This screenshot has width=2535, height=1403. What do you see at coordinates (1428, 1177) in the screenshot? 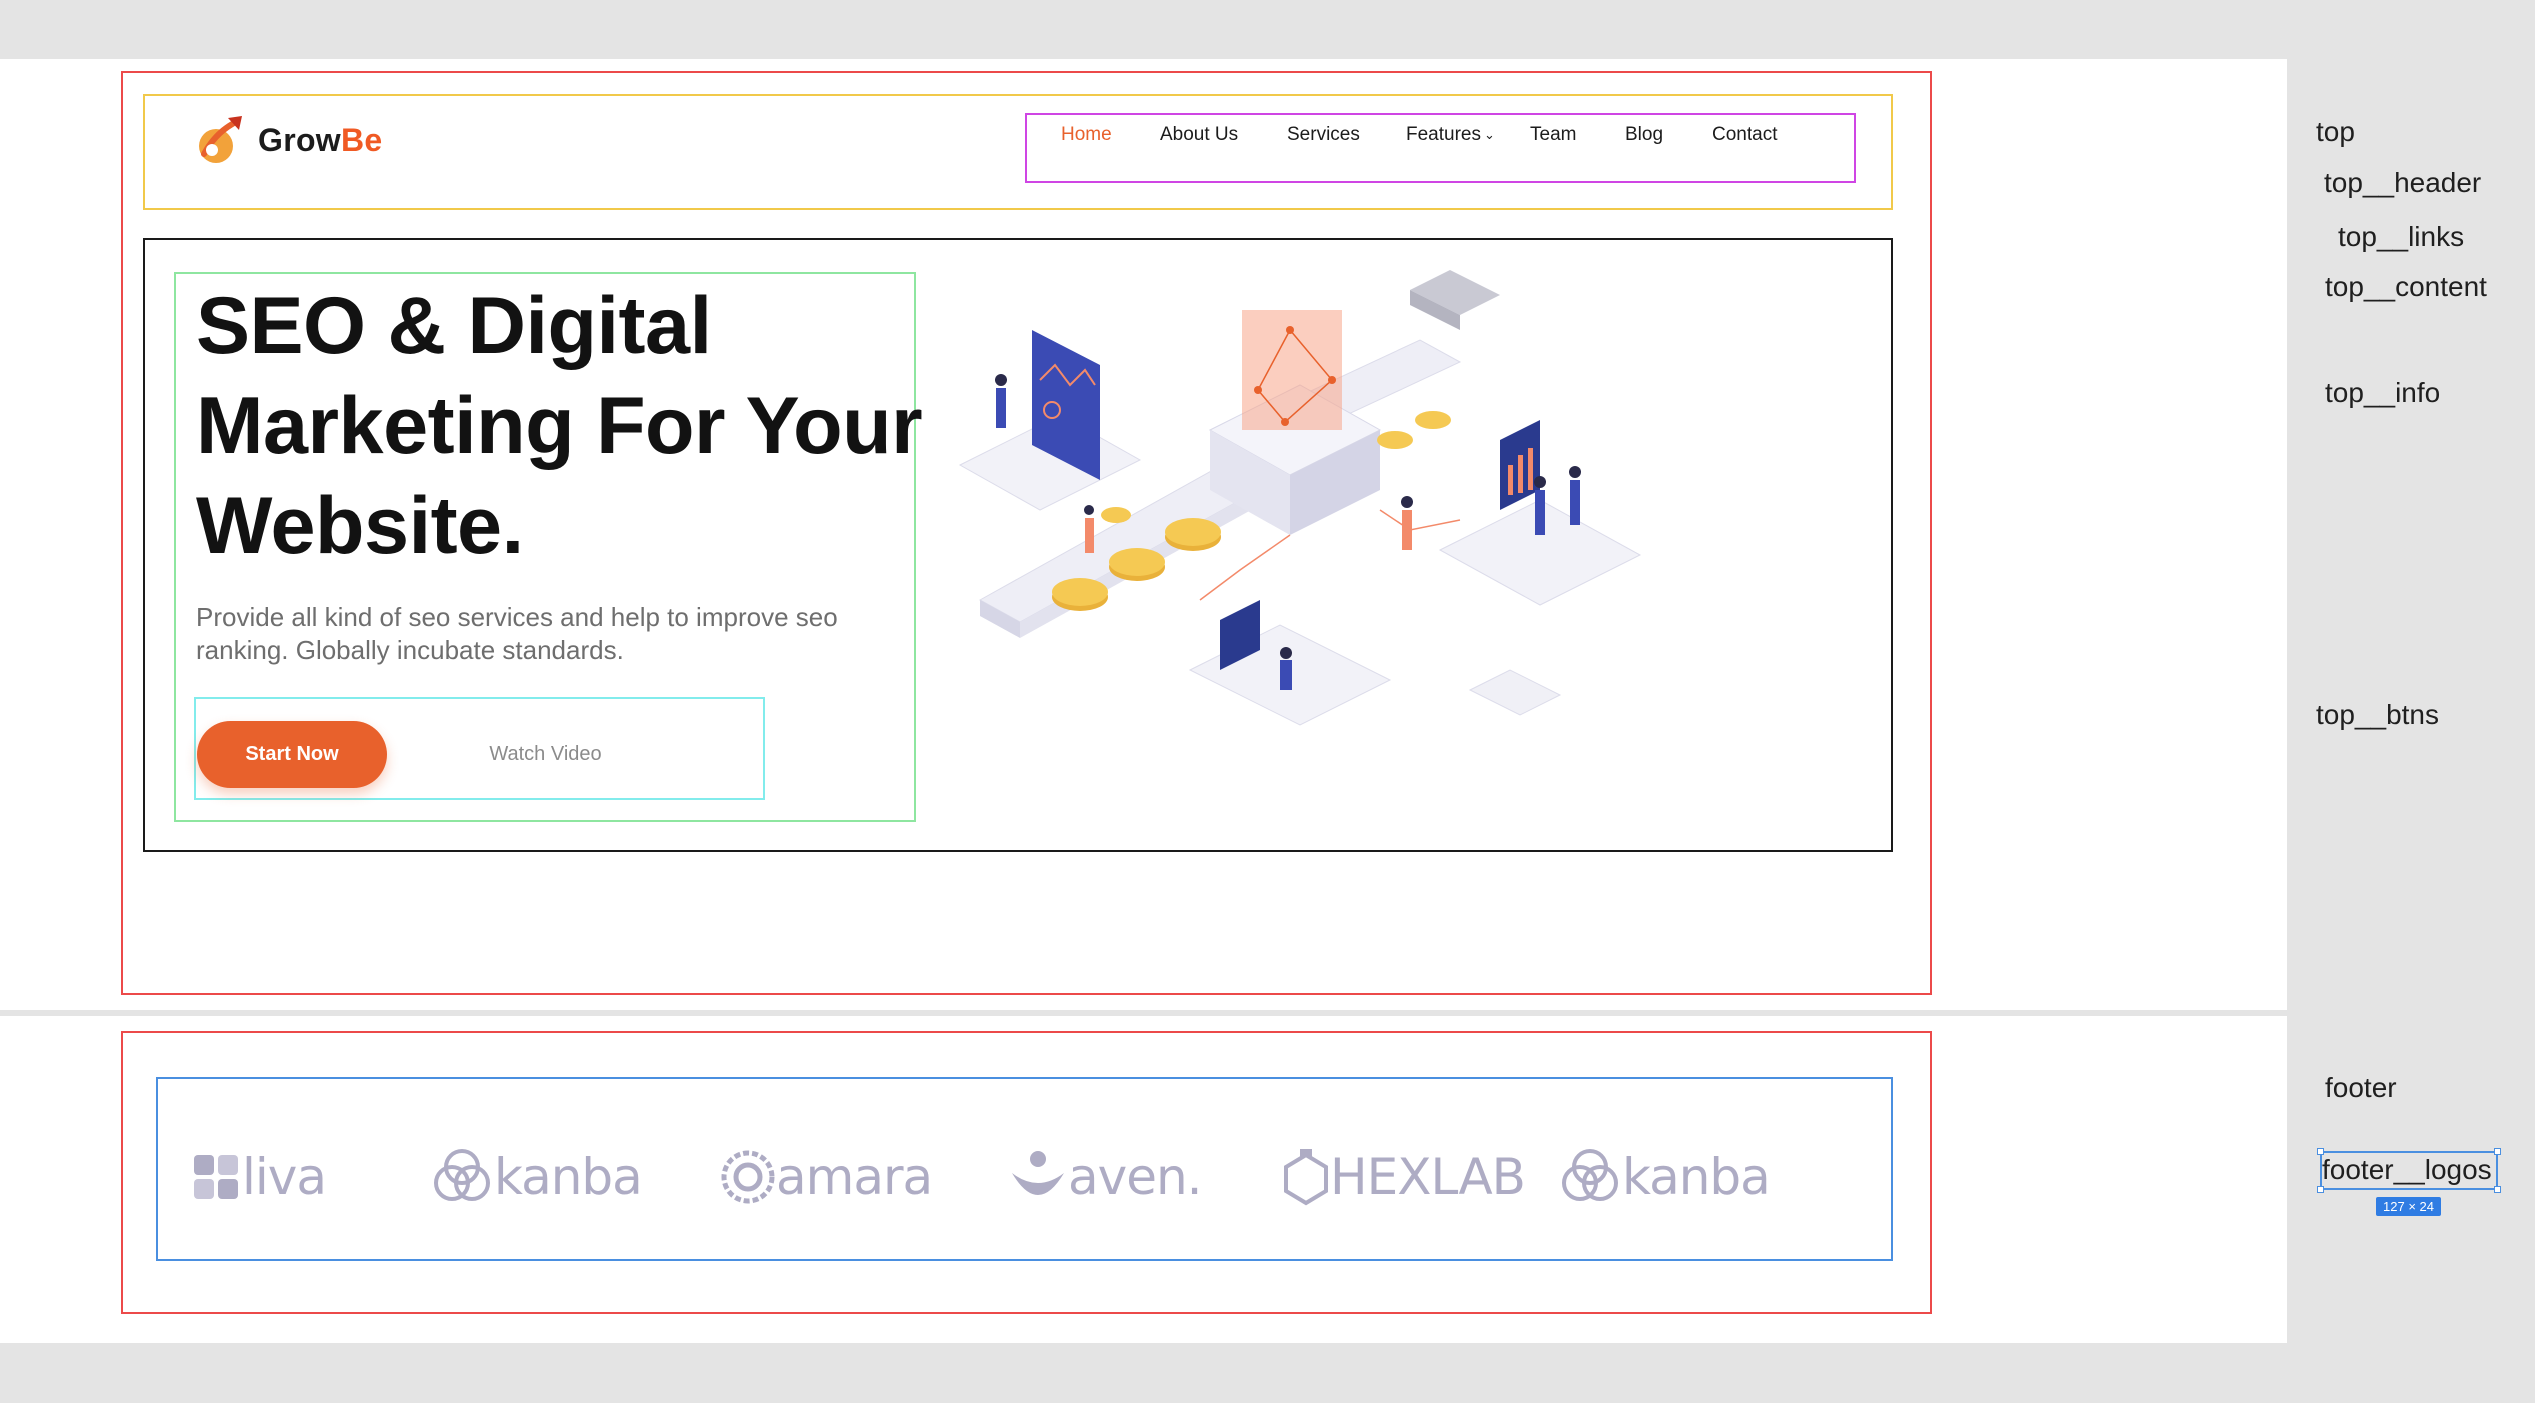
I see `footer-logo-label: HEXLAB` at bounding box center [1428, 1177].